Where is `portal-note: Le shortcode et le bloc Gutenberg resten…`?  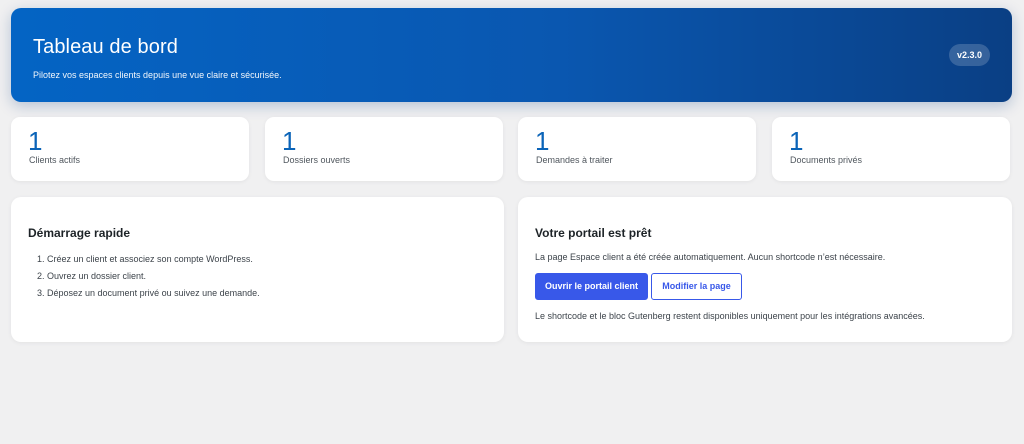 portal-note: Le shortcode et le bloc Gutenberg resten… is located at coordinates (730, 316).